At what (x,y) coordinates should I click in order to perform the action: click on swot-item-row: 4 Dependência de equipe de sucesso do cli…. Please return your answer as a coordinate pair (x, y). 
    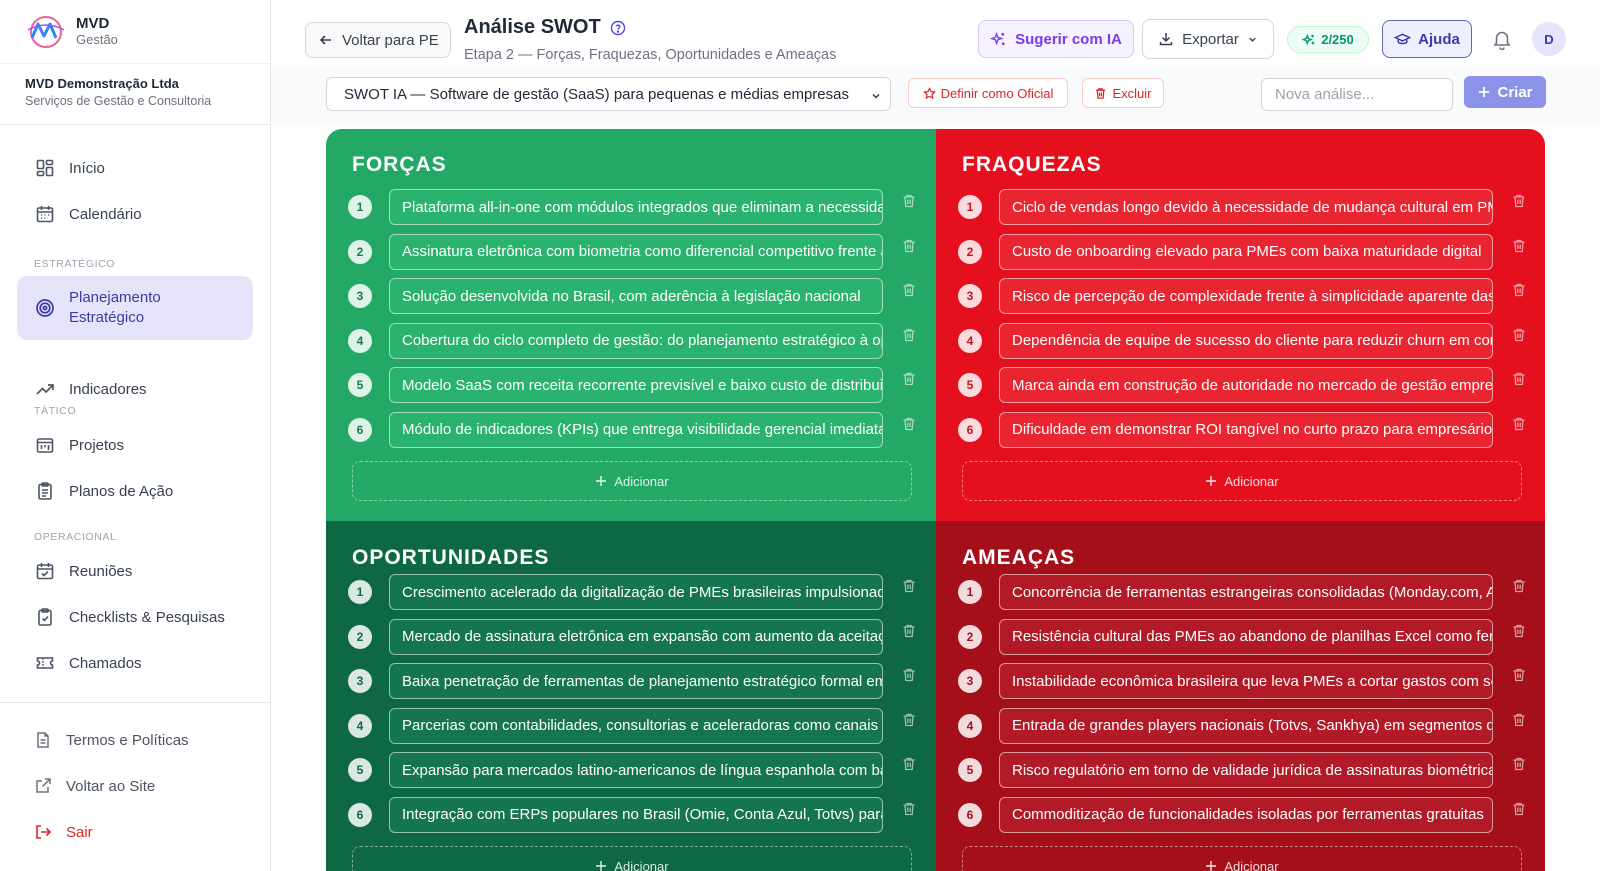
    Looking at the image, I should click on (1245, 340).